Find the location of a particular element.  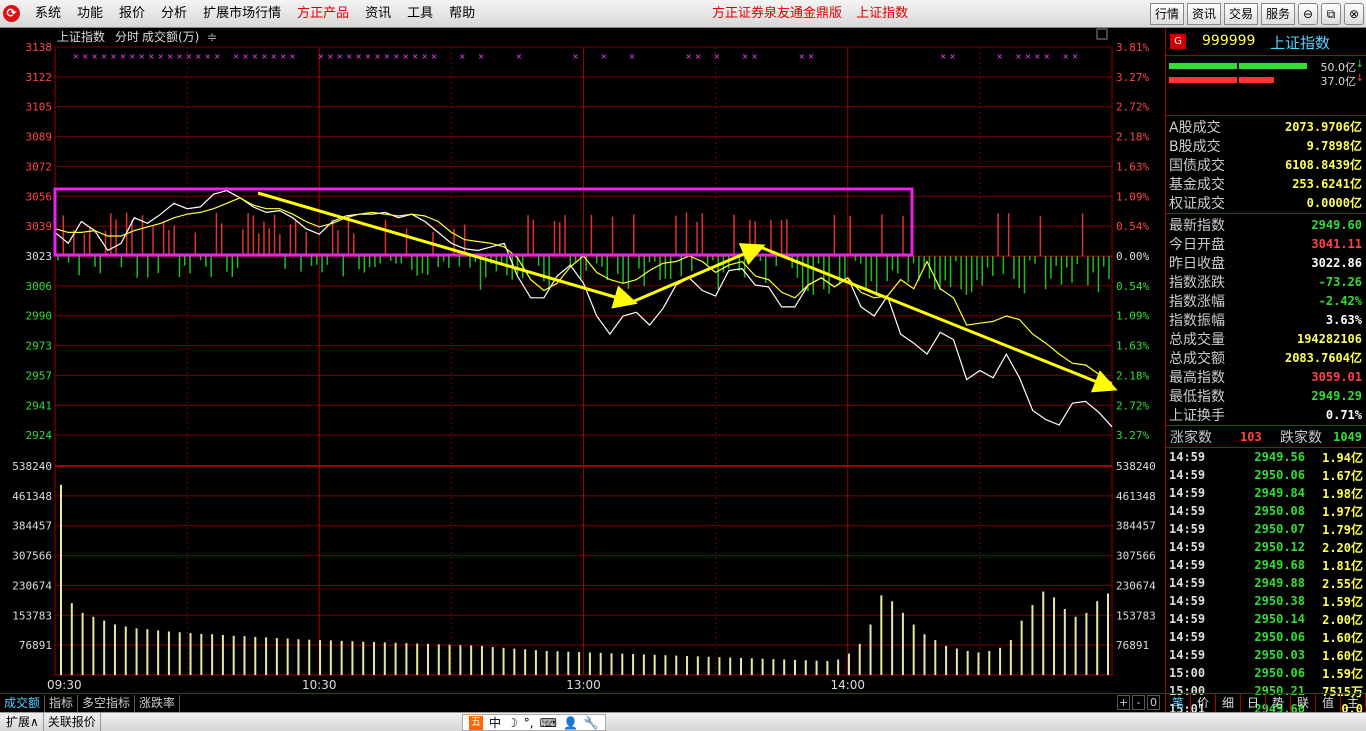

tab-advance-decline: 涨跌率 is located at coordinates (158, 703).